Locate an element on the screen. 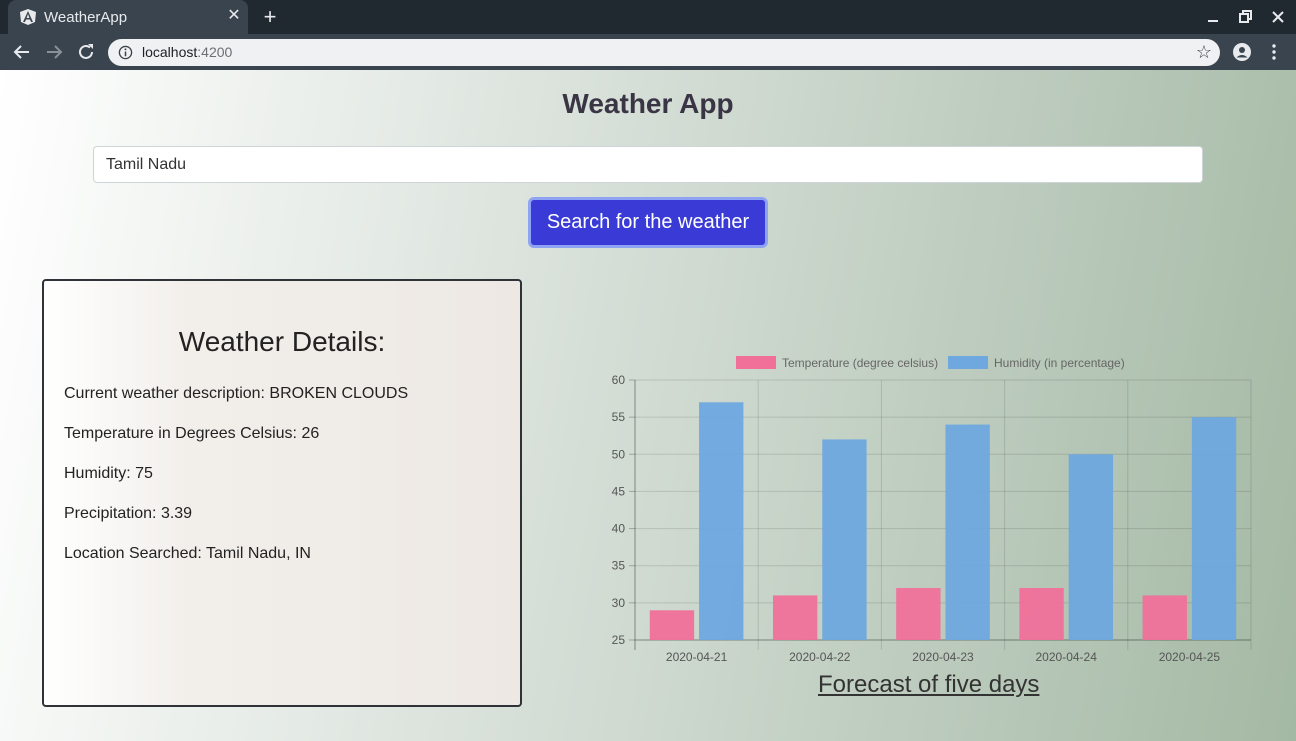 This screenshot has width=1296, height=741. restore-icon is located at coordinates (1245, 17).